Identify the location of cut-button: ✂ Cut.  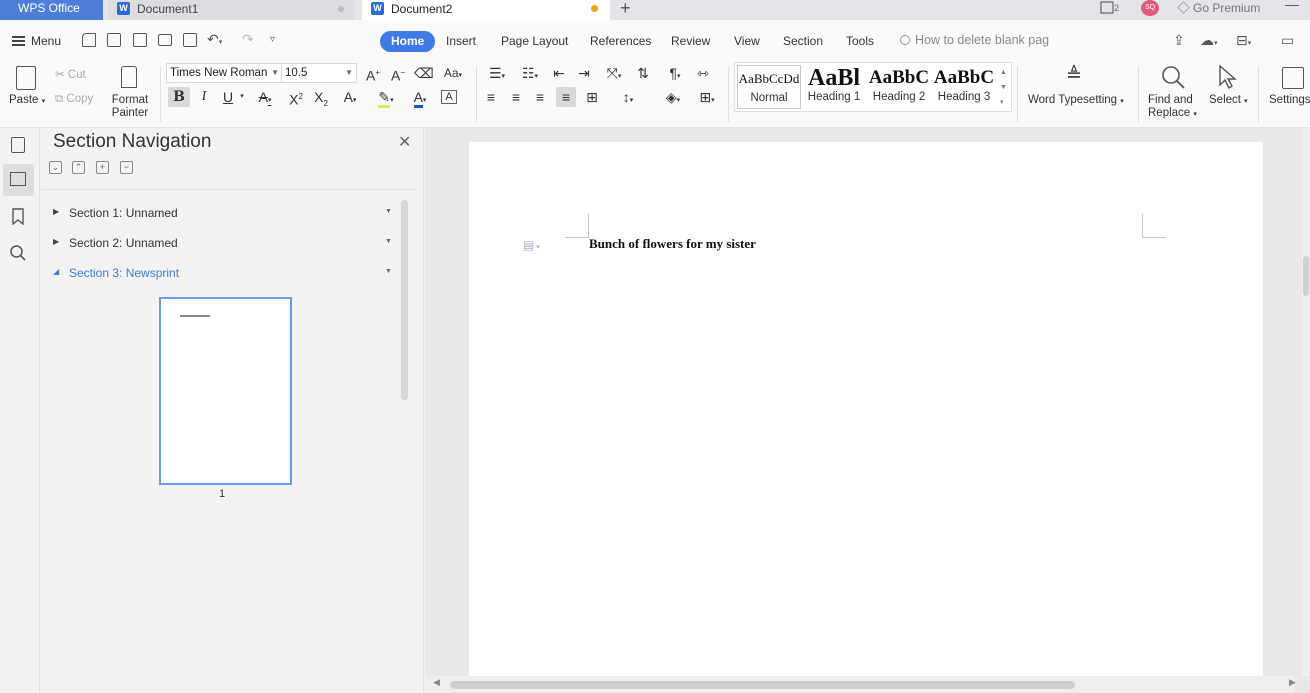
(70, 74).